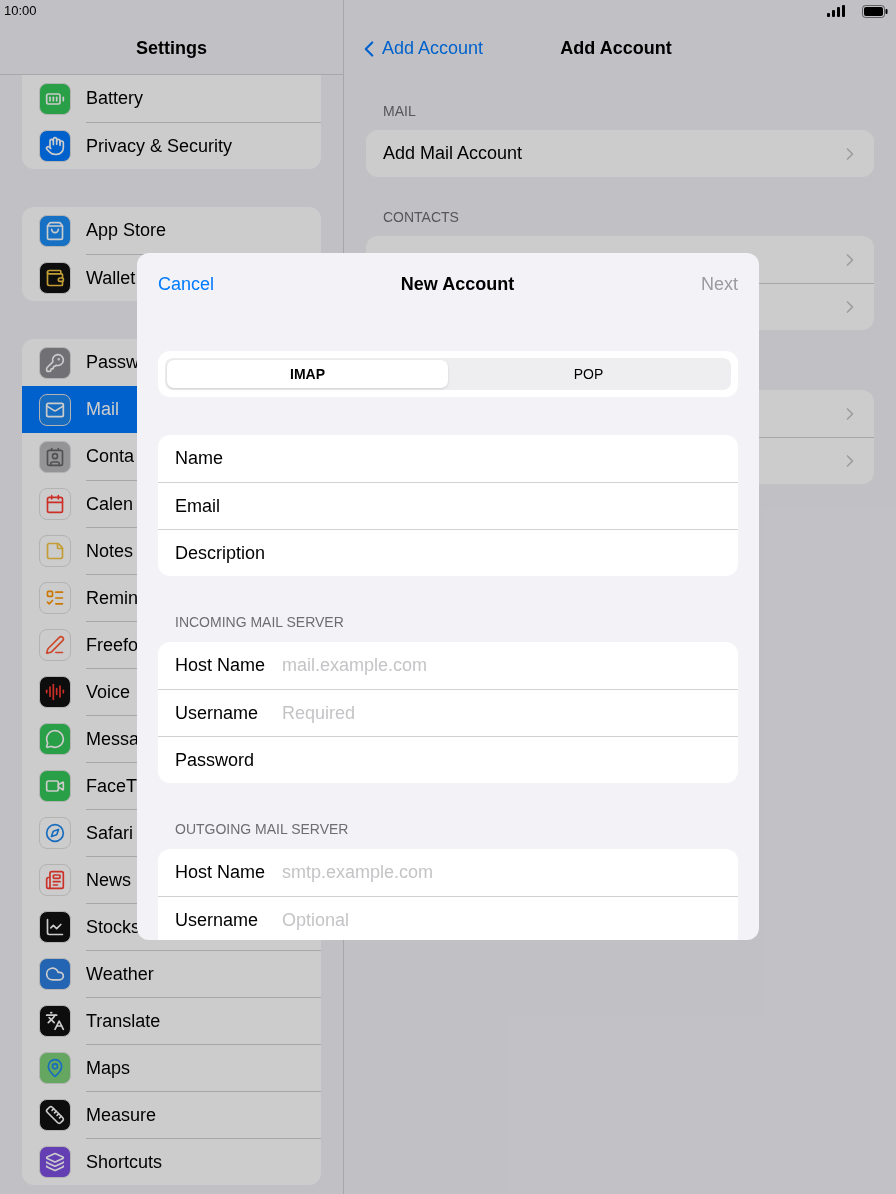 The height and width of the screenshot is (1194, 896). What do you see at coordinates (198, 506) in the screenshot?
I see `field-label: Email` at bounding box center [198, 506].